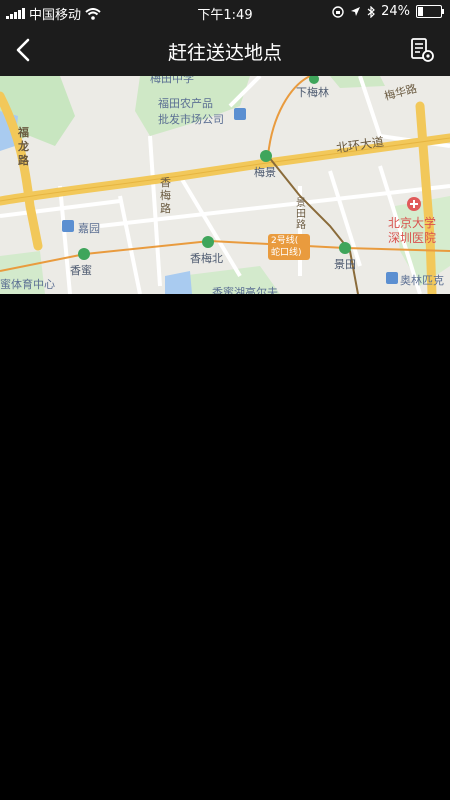  I want to click on station-label: 下梅林, so click(312, 92).